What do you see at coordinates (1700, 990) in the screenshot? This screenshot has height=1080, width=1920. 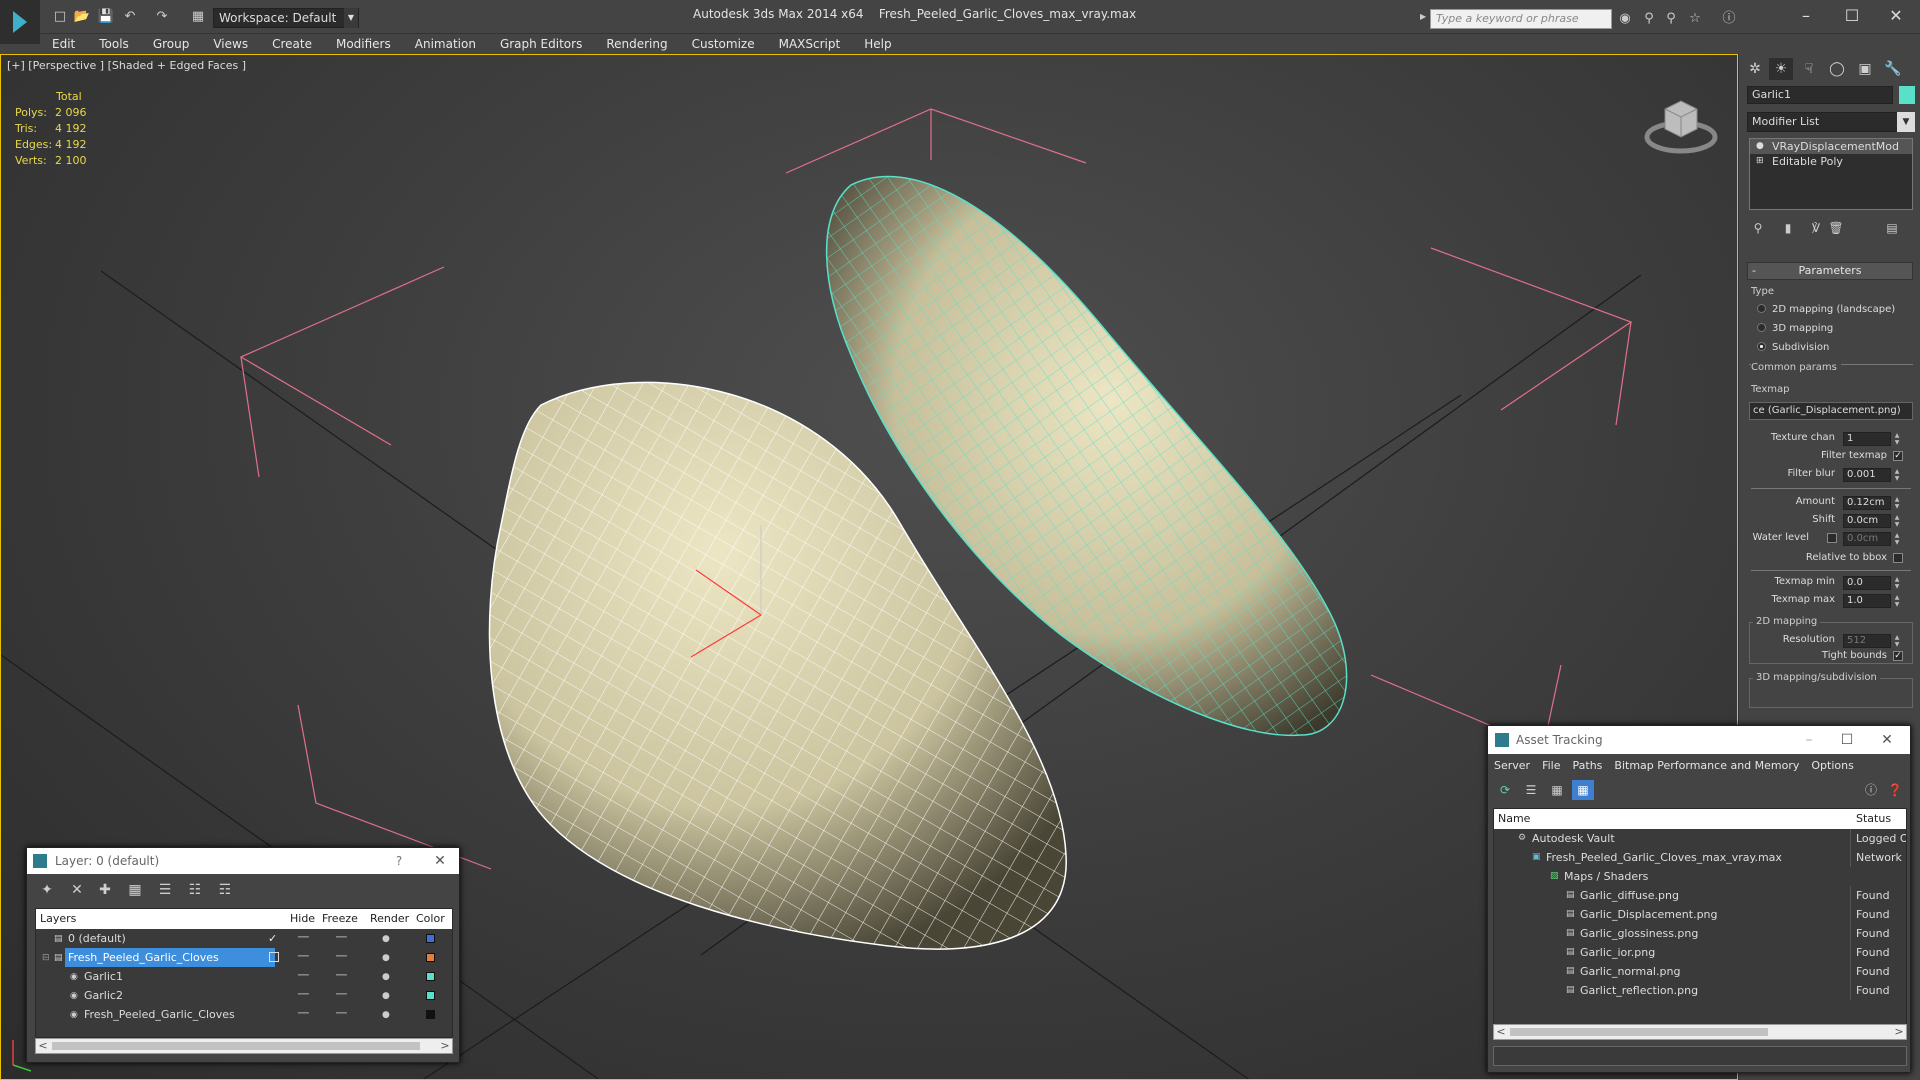 I see `asset-row: ▤ Garlict_reflection.png Found` at bounding box center [1700, 990].